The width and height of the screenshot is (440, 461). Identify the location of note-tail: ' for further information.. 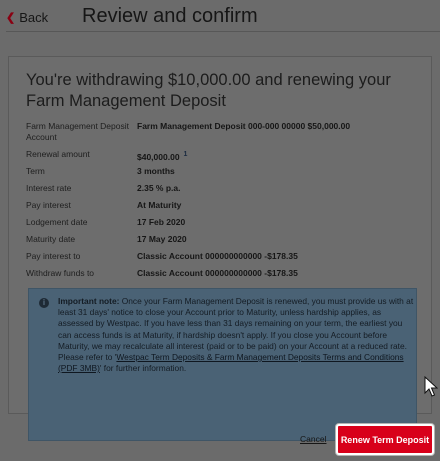
(143, 368).